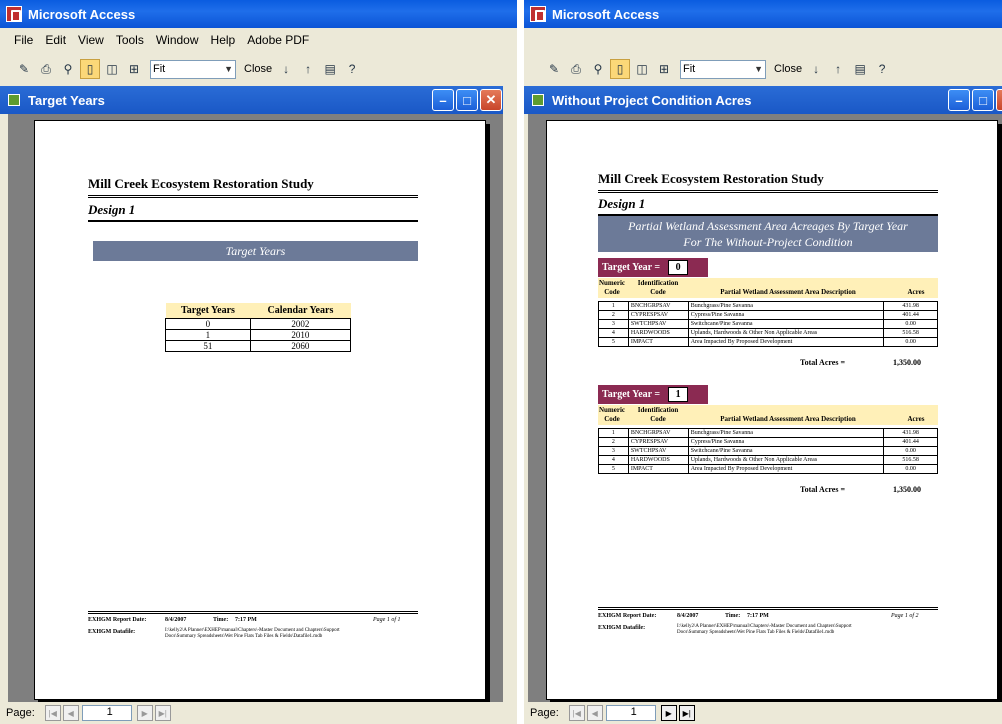  What do you see at coordinates (223, 40) in the screenshot?
I see `menu-help: Help` at bounding box center [223, 40].